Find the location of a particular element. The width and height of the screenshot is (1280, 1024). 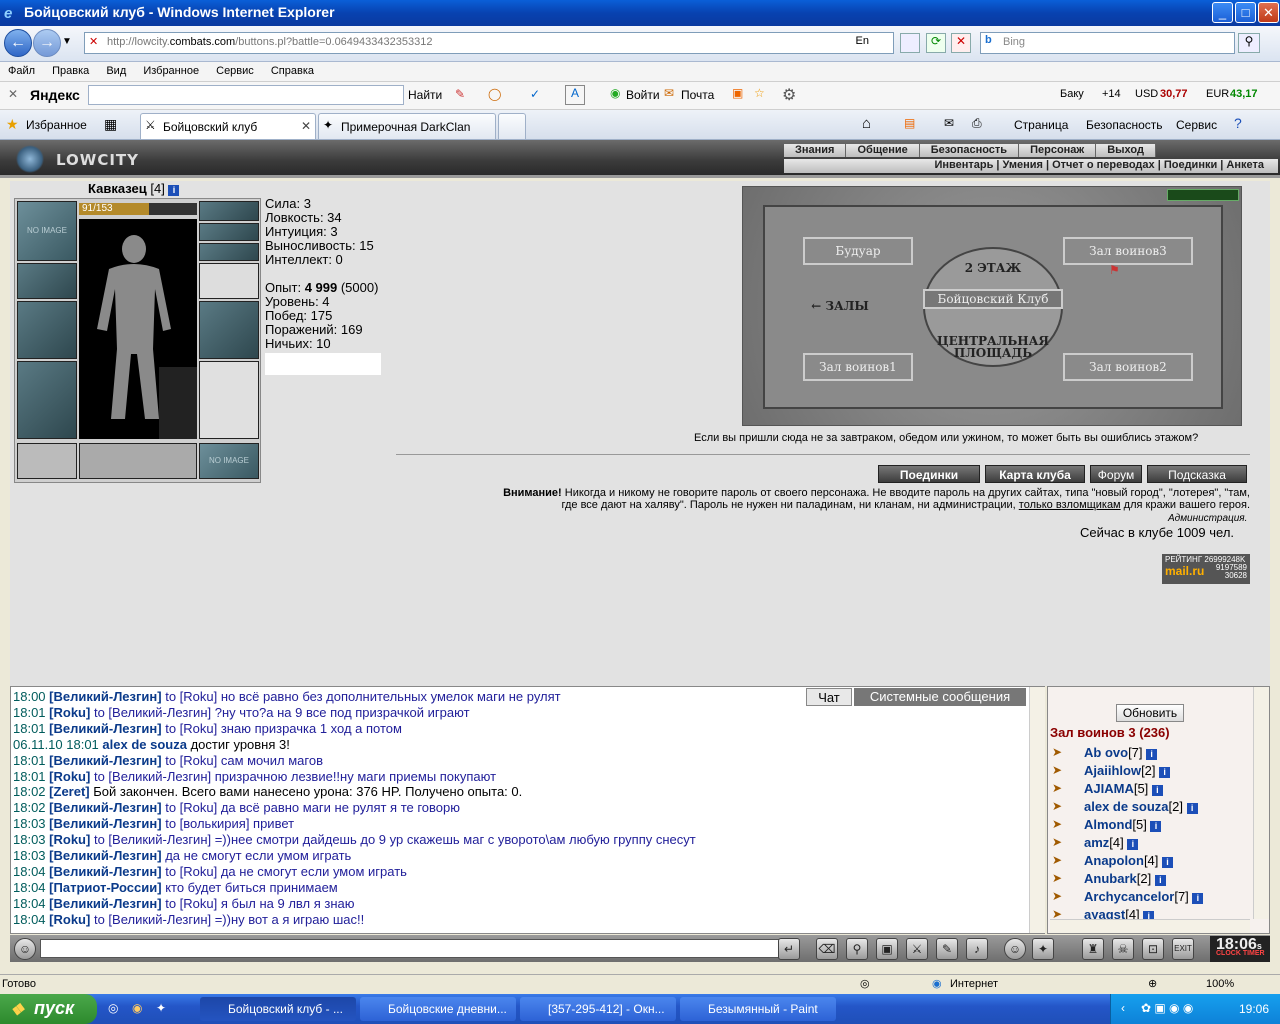

gloves-slot is located at coordinates (229, 281).